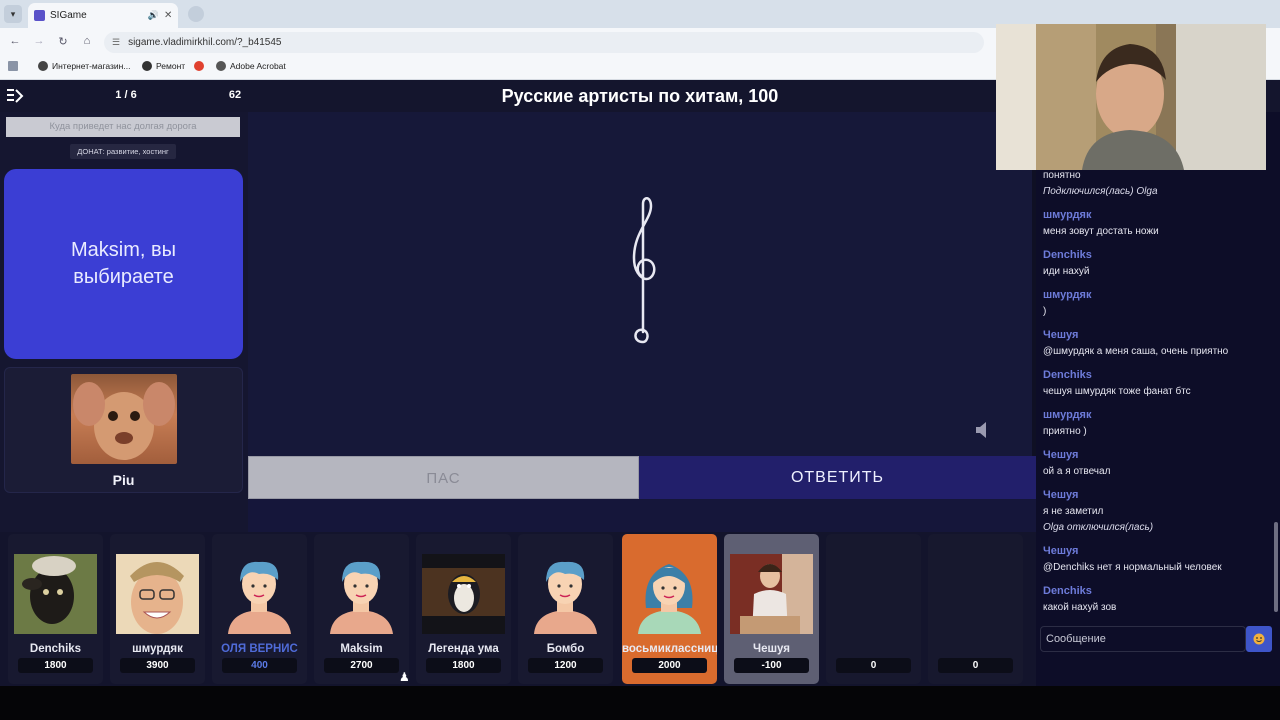 Image resolution: width=1280 pixels, height=720 pixels. What do you see at coordinates (13, 66) in the screenshot?
I see `apps-icon` at bounding box center [13, 66].